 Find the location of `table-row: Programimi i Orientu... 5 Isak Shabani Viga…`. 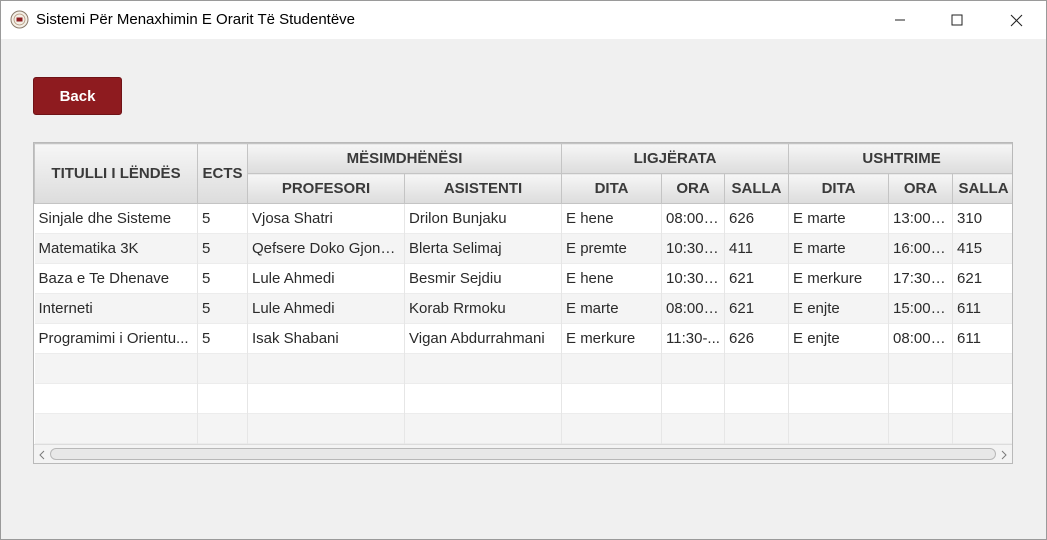

table-row: Programimi i Orientu... 5 Isak Shabani Viga… is located at coordinates (523, 338).